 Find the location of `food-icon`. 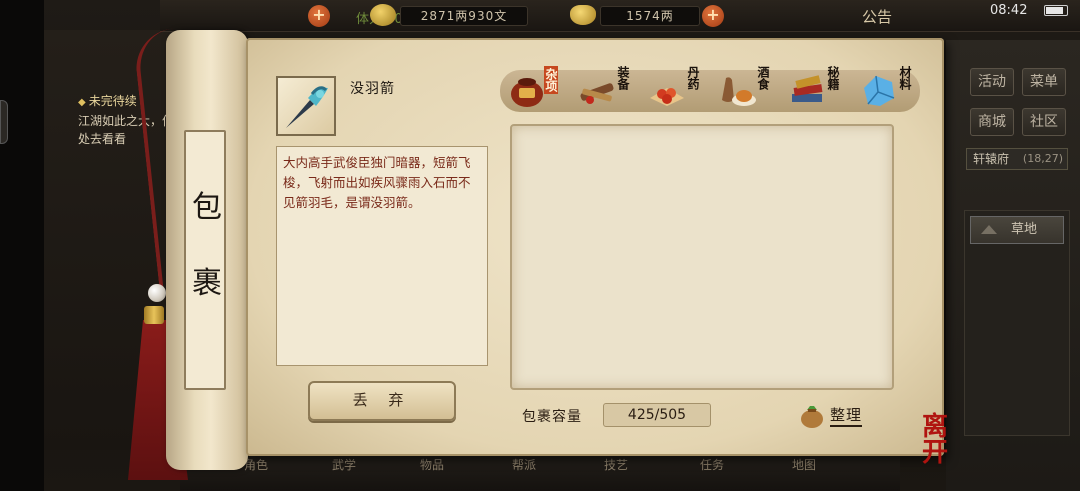

food-icon is located at coordinates (739, 91).